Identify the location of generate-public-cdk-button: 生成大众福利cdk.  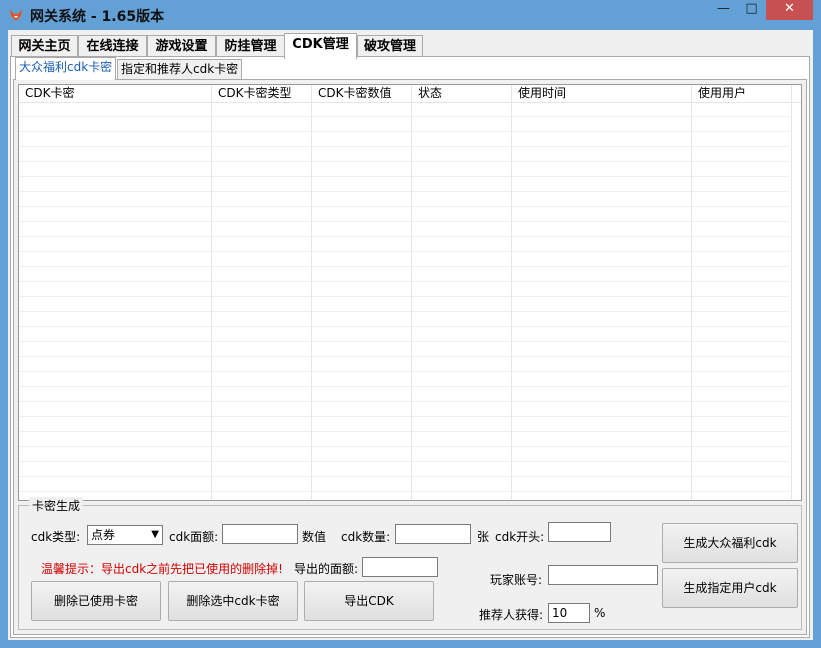
(730, 543).